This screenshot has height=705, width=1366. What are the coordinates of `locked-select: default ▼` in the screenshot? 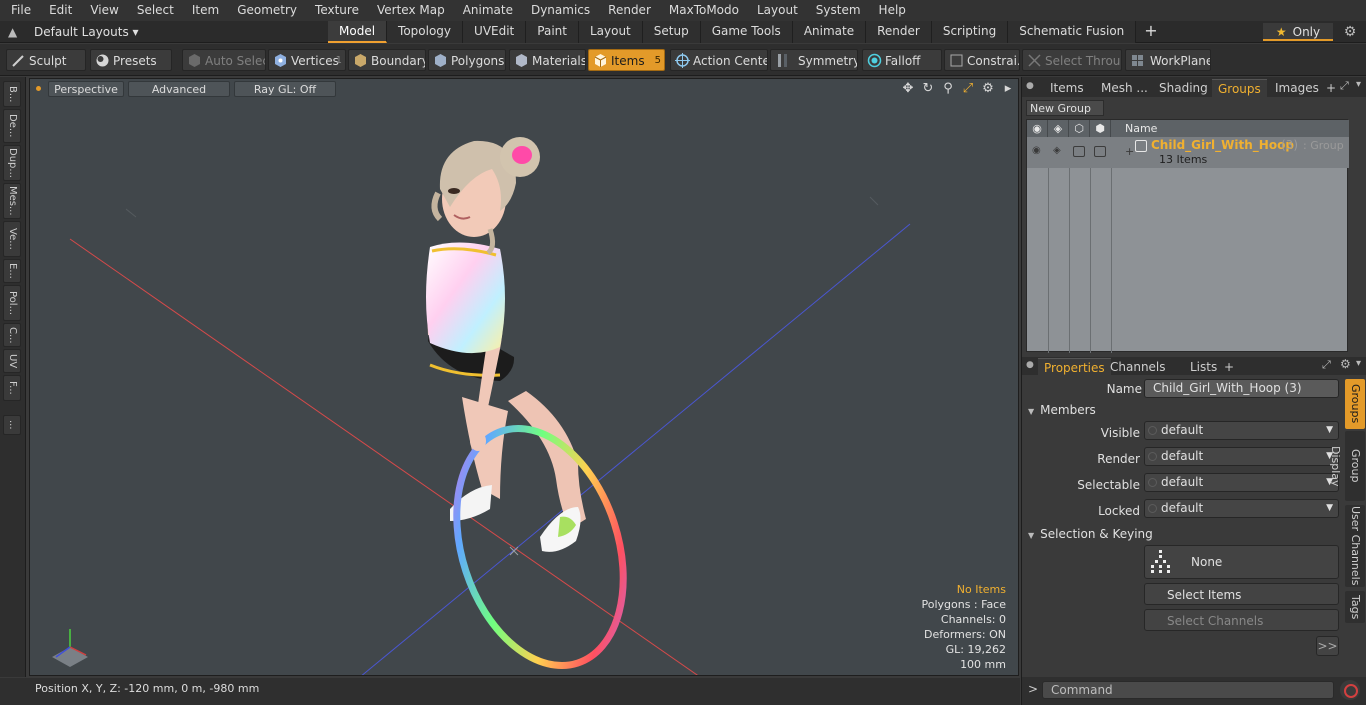 It's located at (1241, 508).